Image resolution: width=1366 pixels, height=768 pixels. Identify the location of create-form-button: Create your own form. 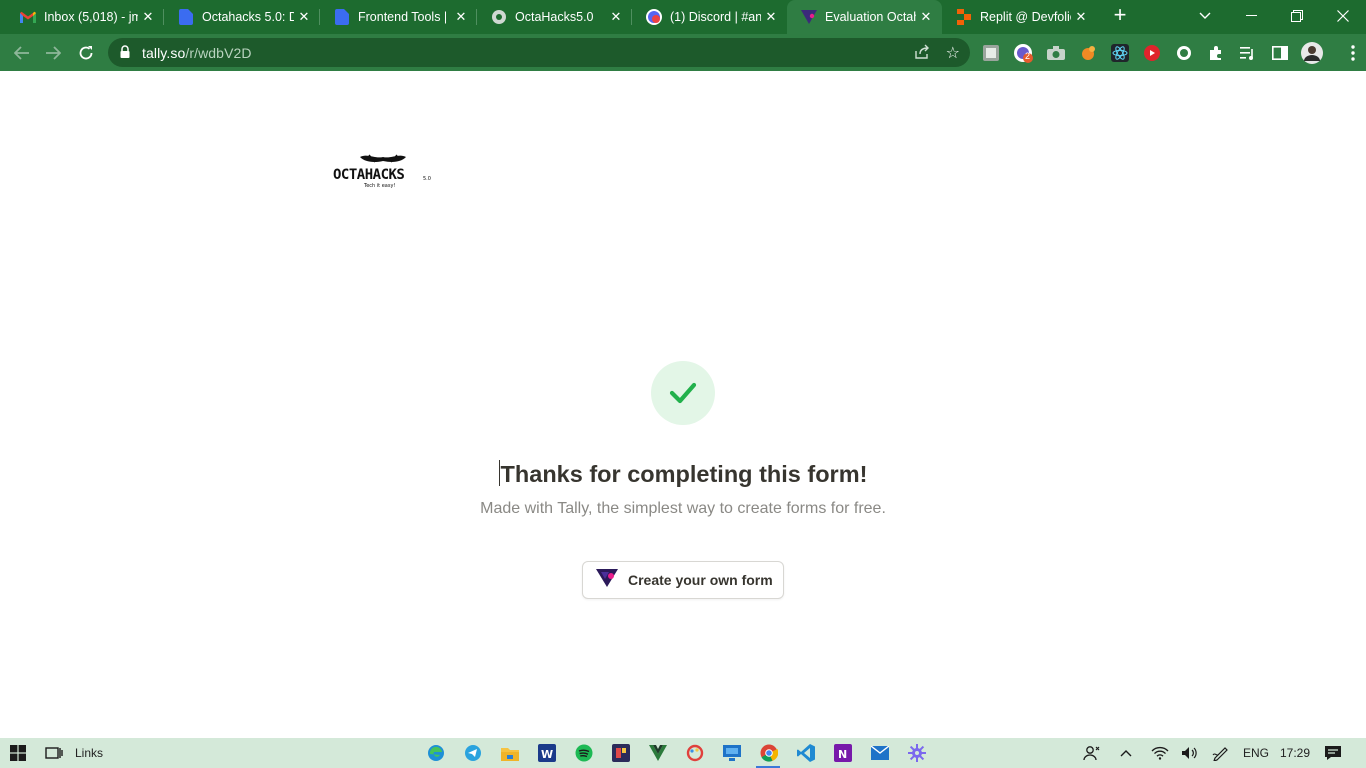
(683, 580).